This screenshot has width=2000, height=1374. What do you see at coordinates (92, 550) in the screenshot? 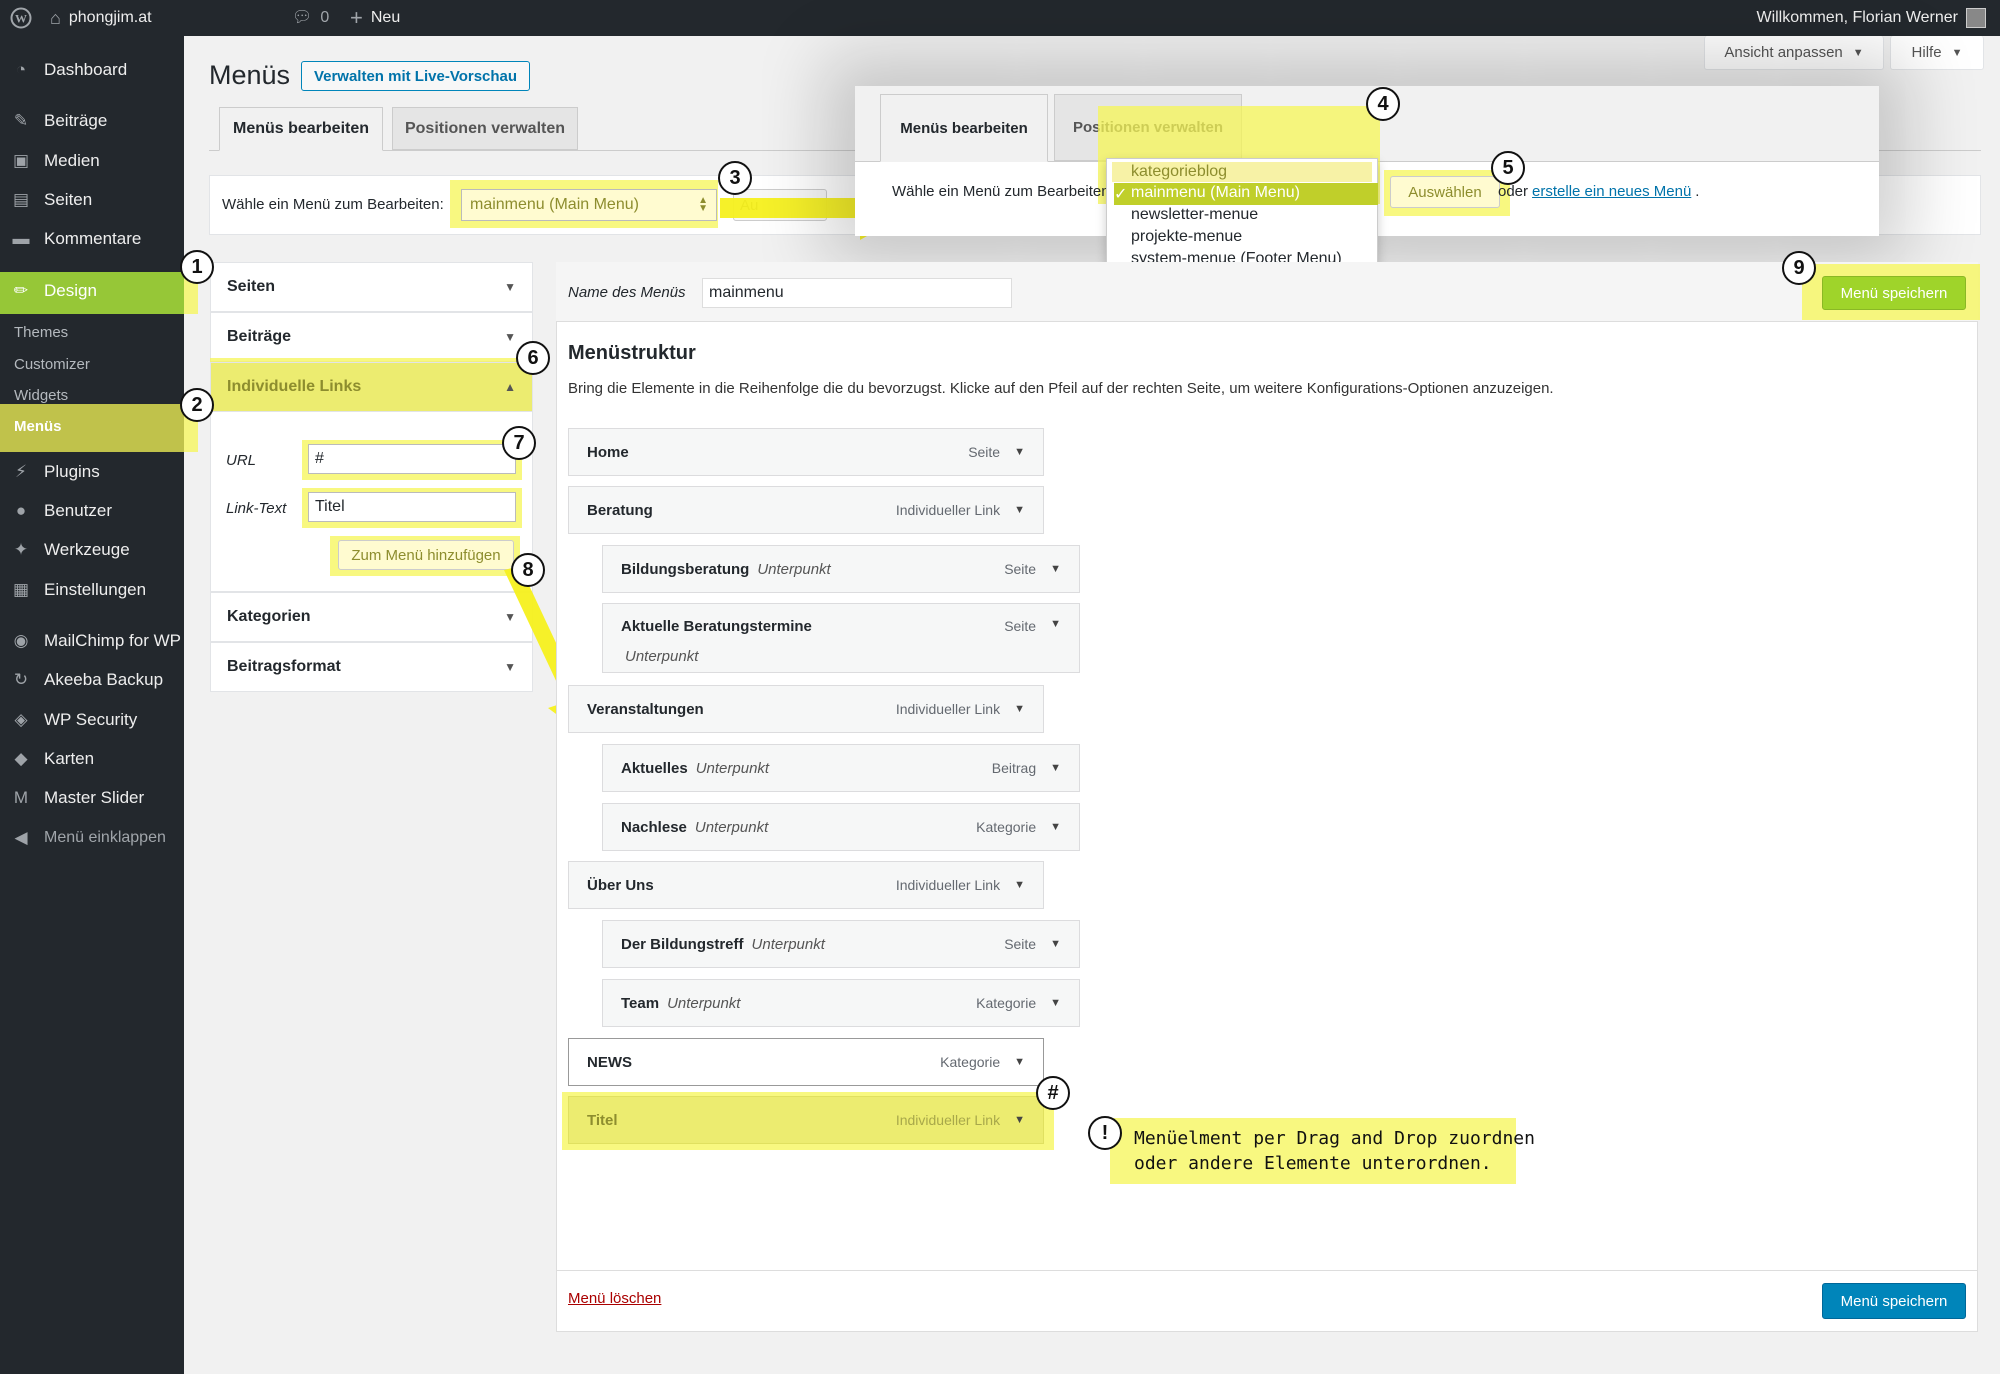
I see `sidebar-item-werkzeuge: ✦ Werkzeuge` at bounding box center [92, 550].